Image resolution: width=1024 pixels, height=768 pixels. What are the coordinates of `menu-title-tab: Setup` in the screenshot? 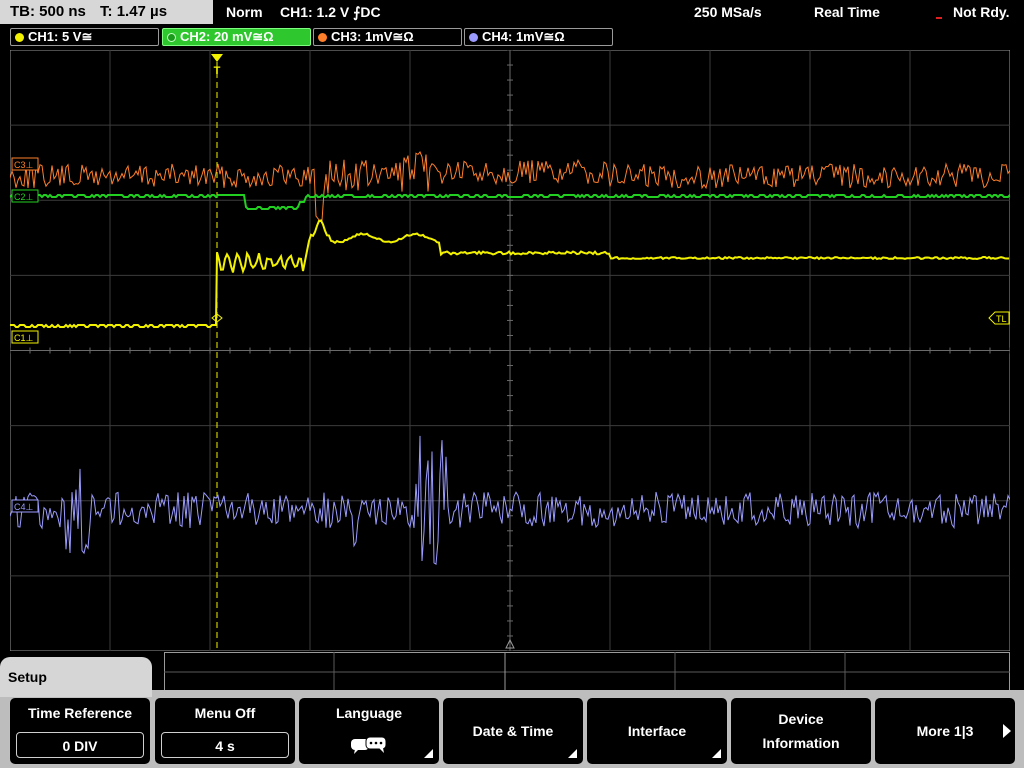 It's located at (76, 677).